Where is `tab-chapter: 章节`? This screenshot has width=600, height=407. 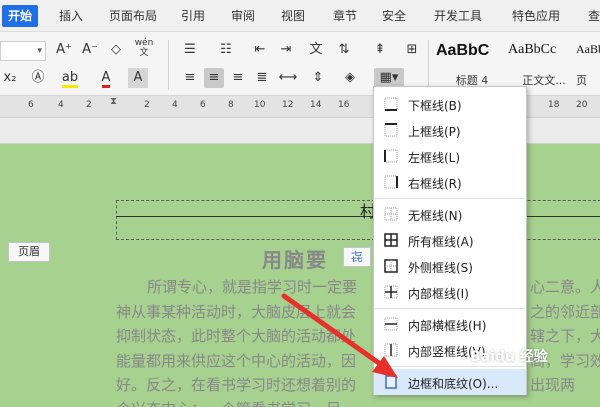 tab-chapter: 章节 is located at coordinates (345, 16).